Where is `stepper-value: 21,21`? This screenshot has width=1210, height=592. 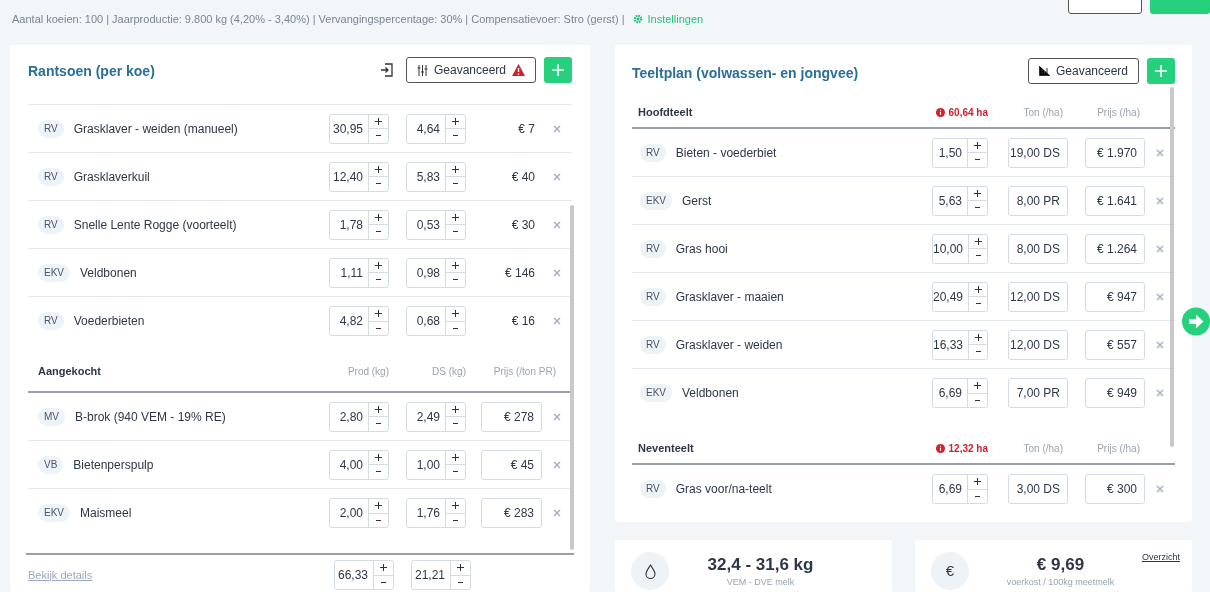
stepper-value: 21,21 is located at coordinates (429, 575).